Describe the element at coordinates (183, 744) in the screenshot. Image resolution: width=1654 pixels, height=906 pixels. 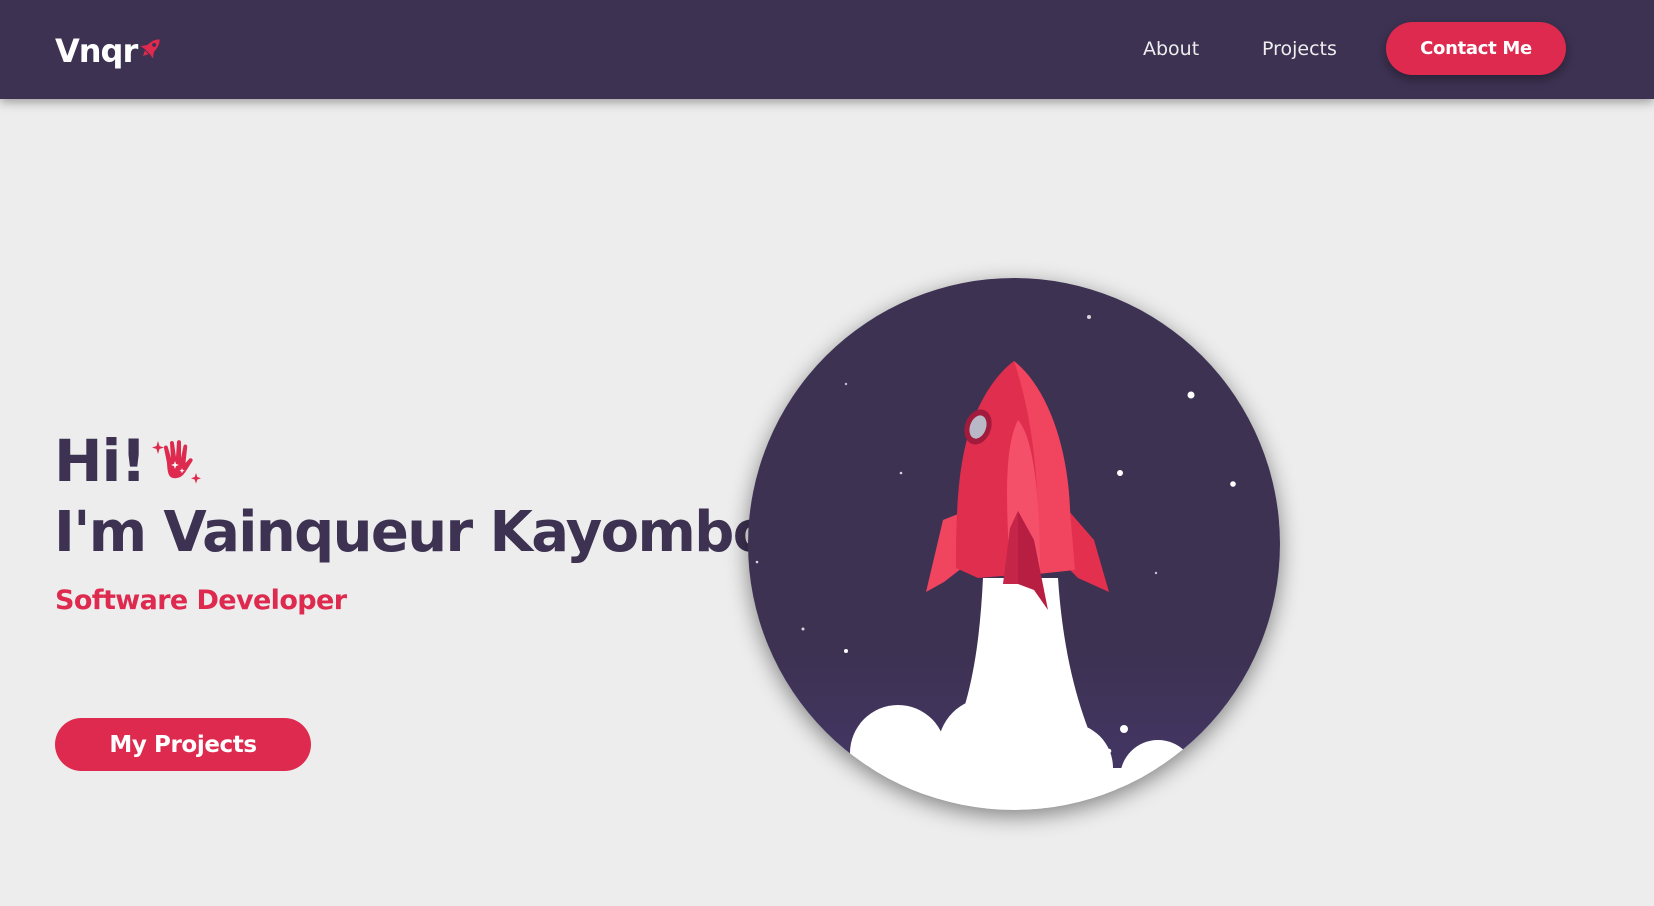
I see `my-projects-button: My Projects` at that location.